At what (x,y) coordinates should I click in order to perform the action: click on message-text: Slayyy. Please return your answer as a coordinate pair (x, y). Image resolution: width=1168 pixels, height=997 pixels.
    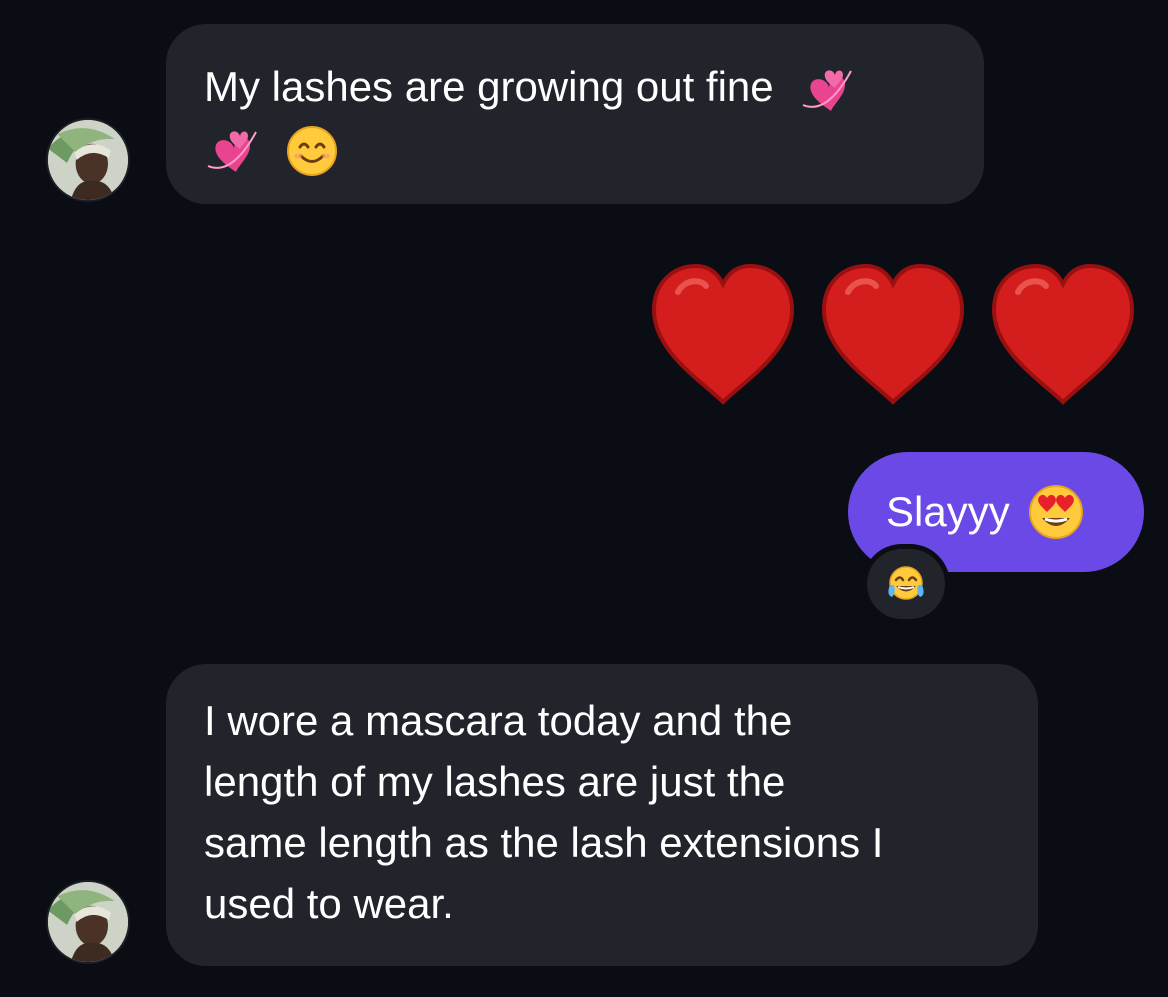
    Looking at the image, I should click on (948, 511).